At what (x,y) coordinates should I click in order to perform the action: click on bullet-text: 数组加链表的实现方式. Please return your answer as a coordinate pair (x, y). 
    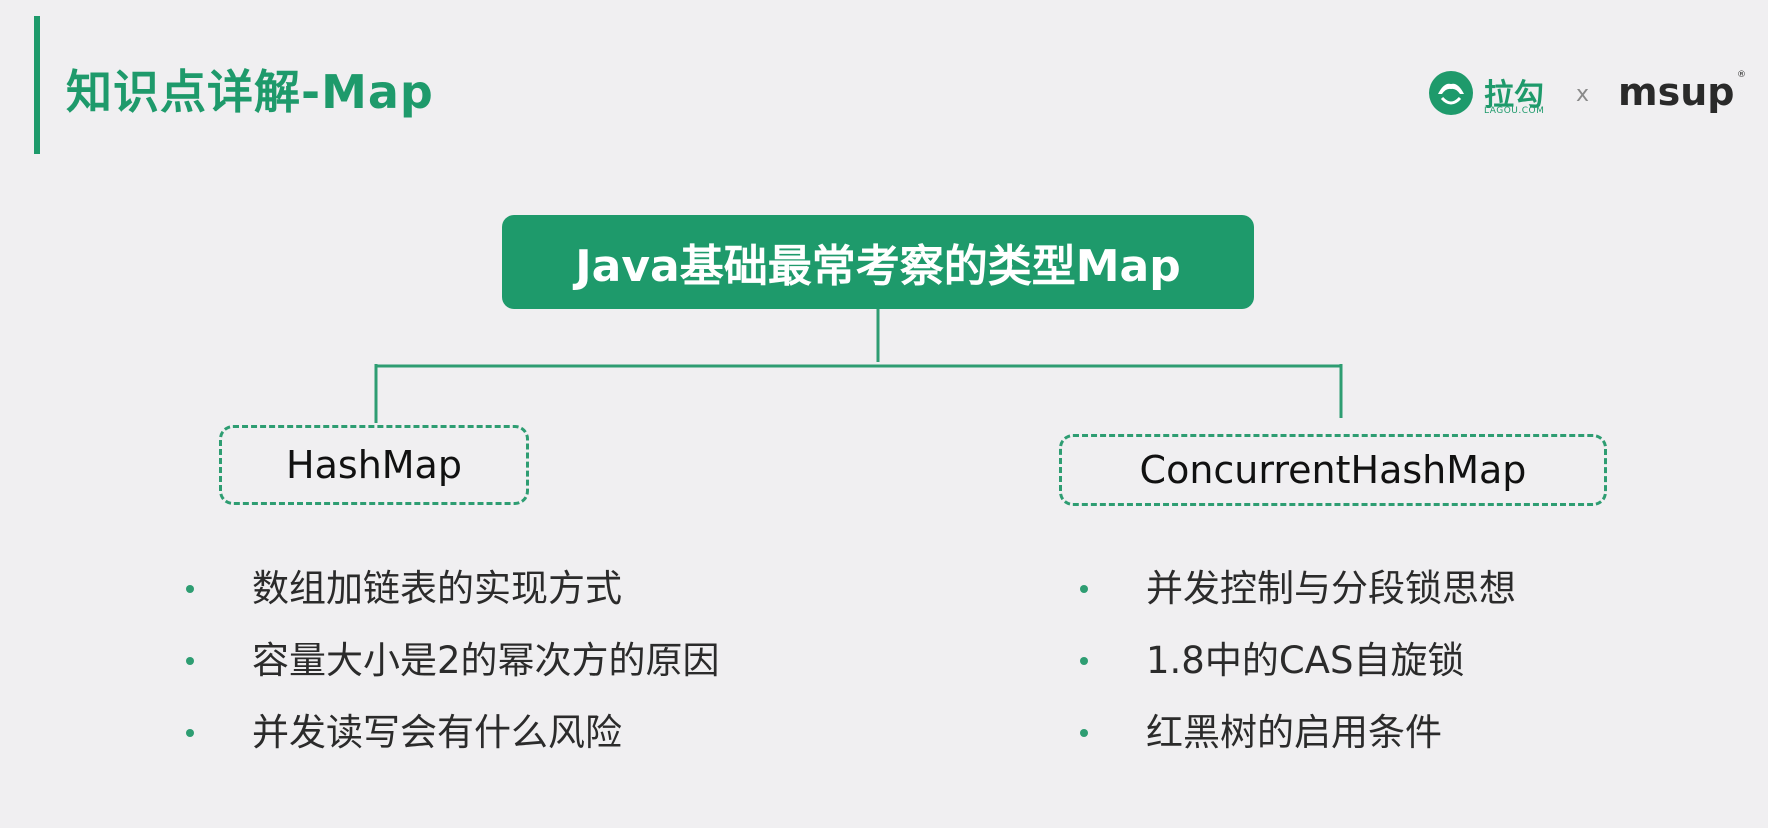
    Looking at the image, I should click on (437, 588).